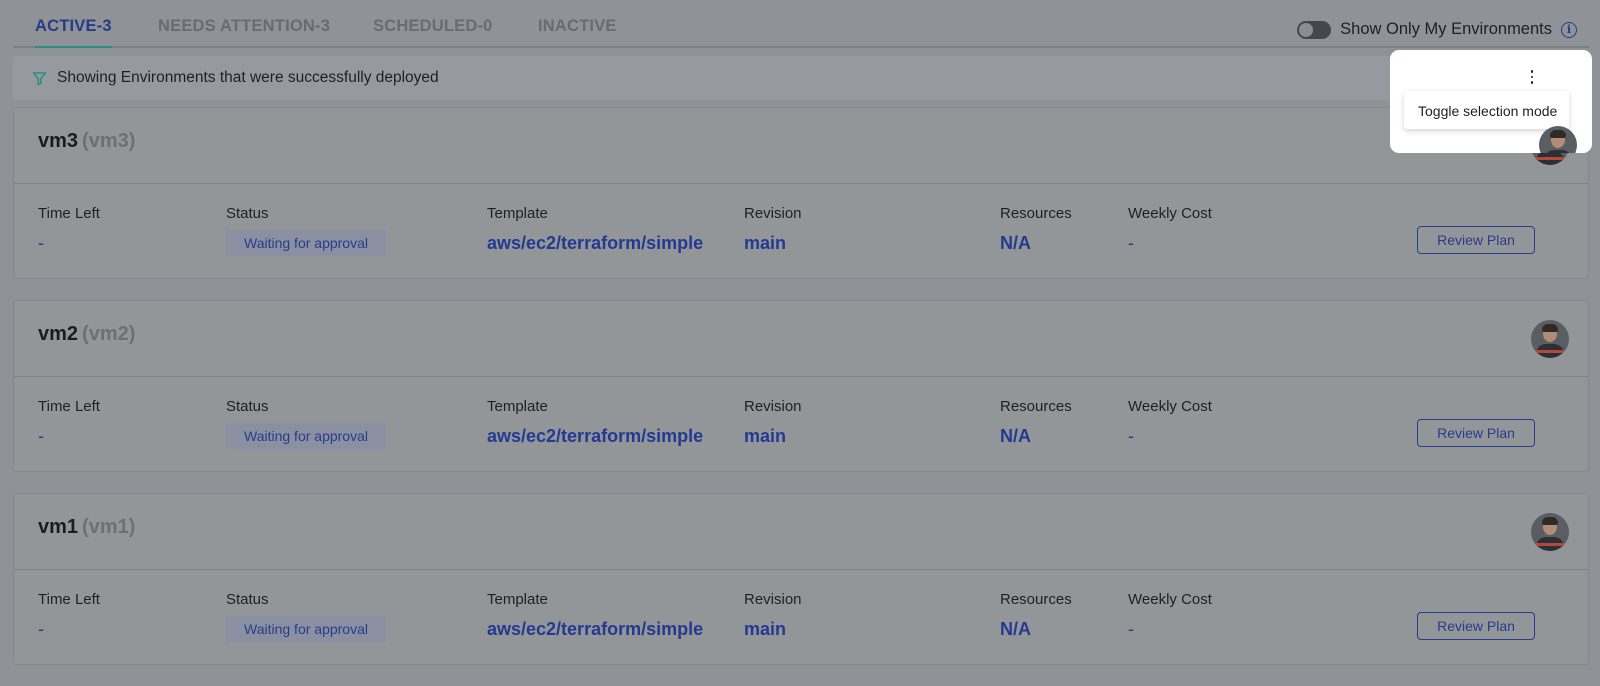 This screenshot has height=686, width=1600. Describe the element at coordinates (577, 31) in the screenshot. I see `tab-inactive: INACTIVE` at that location.